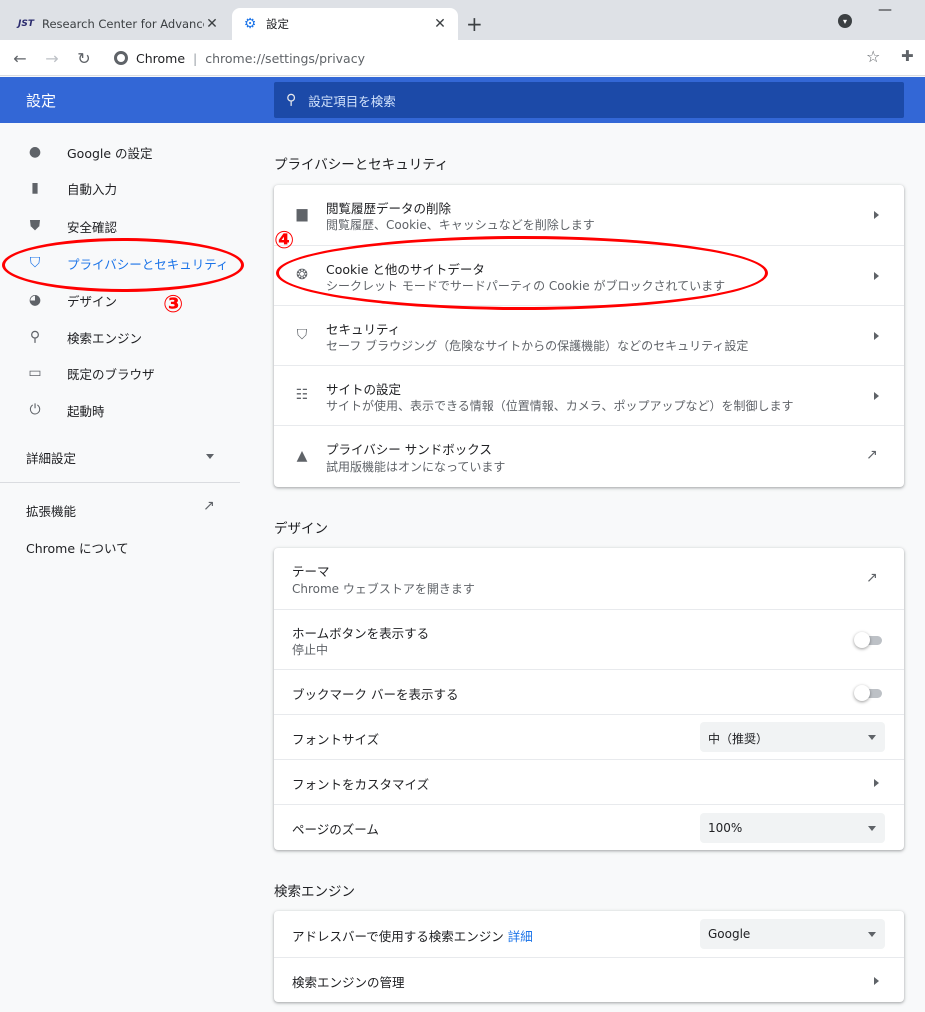 The height and width of the screenshot is (1012, 925). I want to click on annotation-ellipse-cookies, so click(522, 273).